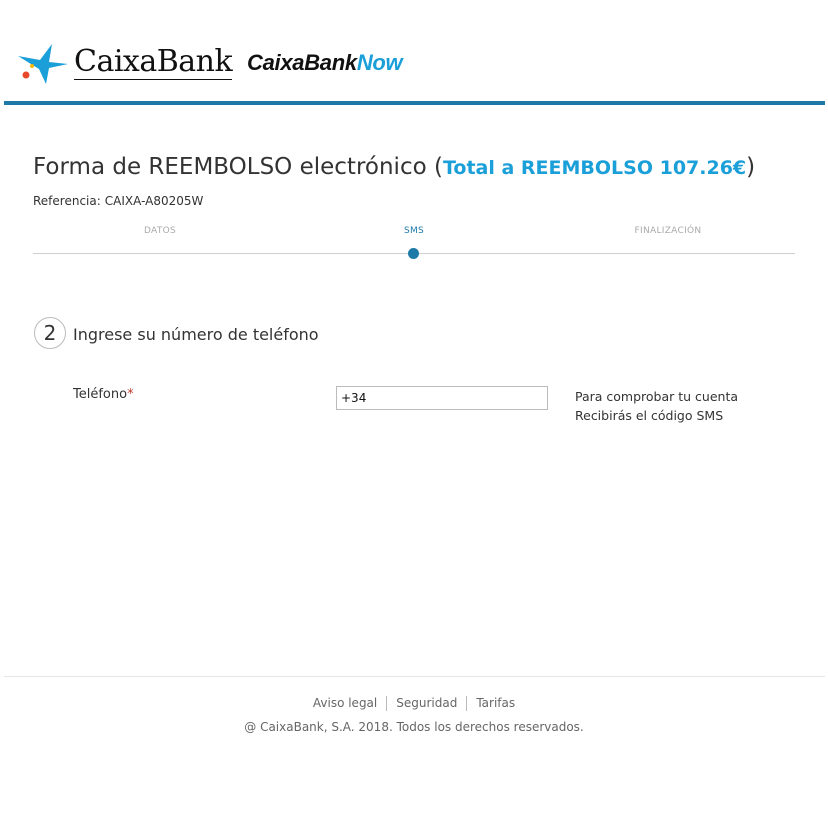 This screenshot has height=818, width=828. Describe the element at coordinates (657, 396) in the screenshot. I see `help-line-1: Para comprobar tu cuenta` at that location.